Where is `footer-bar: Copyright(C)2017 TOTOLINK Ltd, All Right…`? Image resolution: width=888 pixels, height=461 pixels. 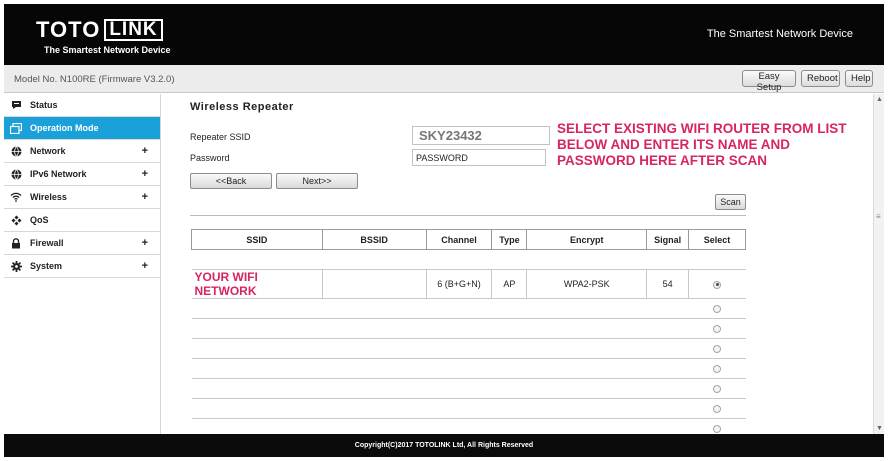 footer-bar: Copyright(C)2017 TOTOLINK Ltd, All Right… is located at coordinates (444, 445).